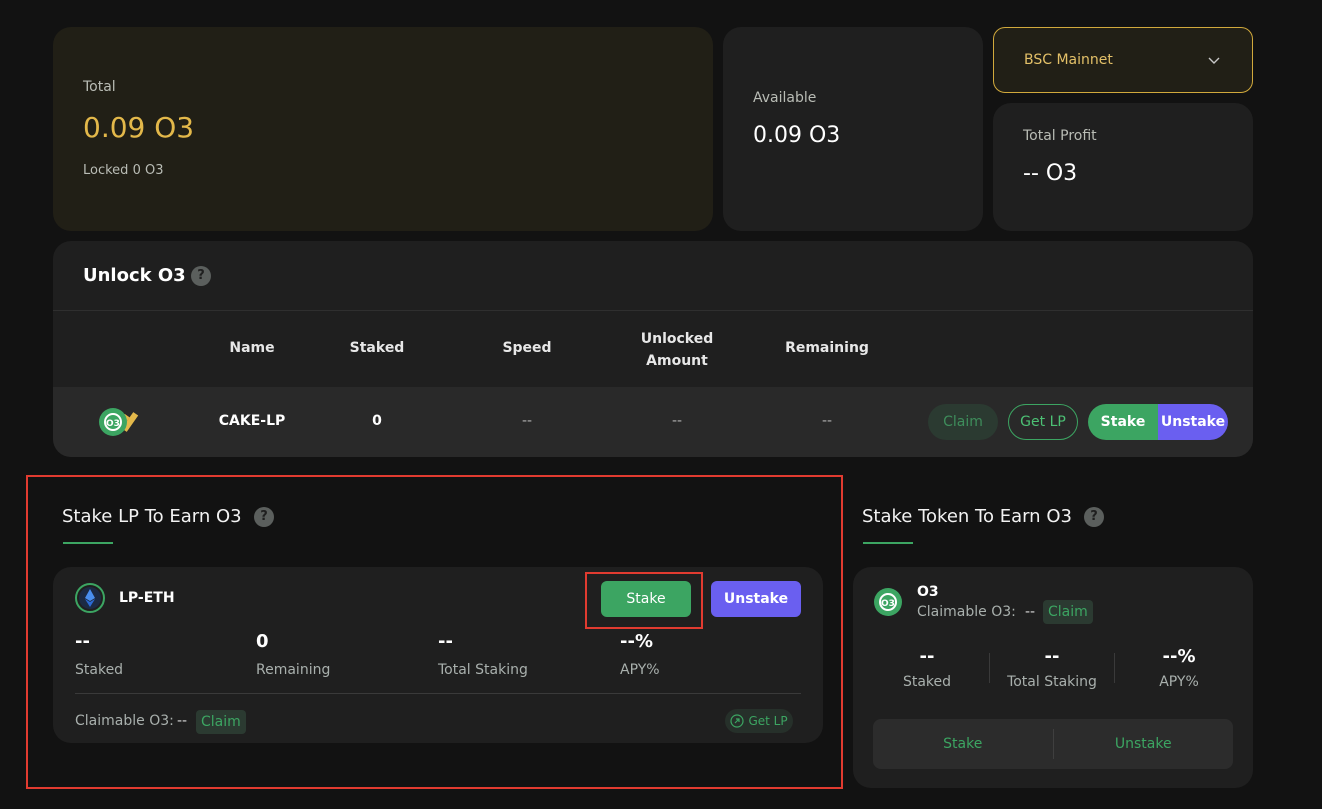  What do you see at coordinates (853, 129) in the screenshot?
I see `available-card: Available 0.09 O3` at bounding box center [853, 129].